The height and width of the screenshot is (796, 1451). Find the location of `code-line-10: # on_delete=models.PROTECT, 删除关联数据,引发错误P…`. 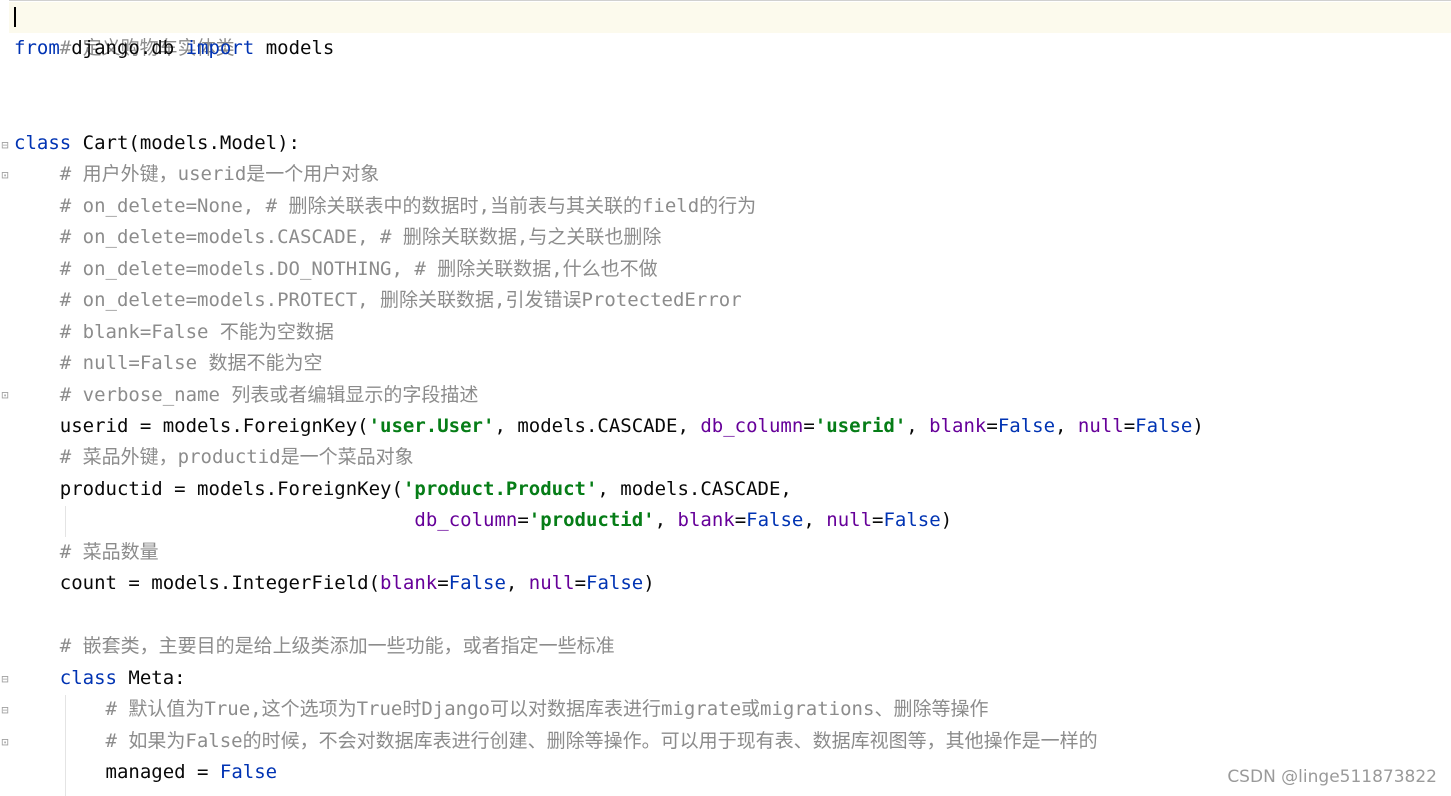

code-line-10: # on_delete=models.PROTECT, 删除关联数据,引发错误P… is located at coordinates (378, 300).